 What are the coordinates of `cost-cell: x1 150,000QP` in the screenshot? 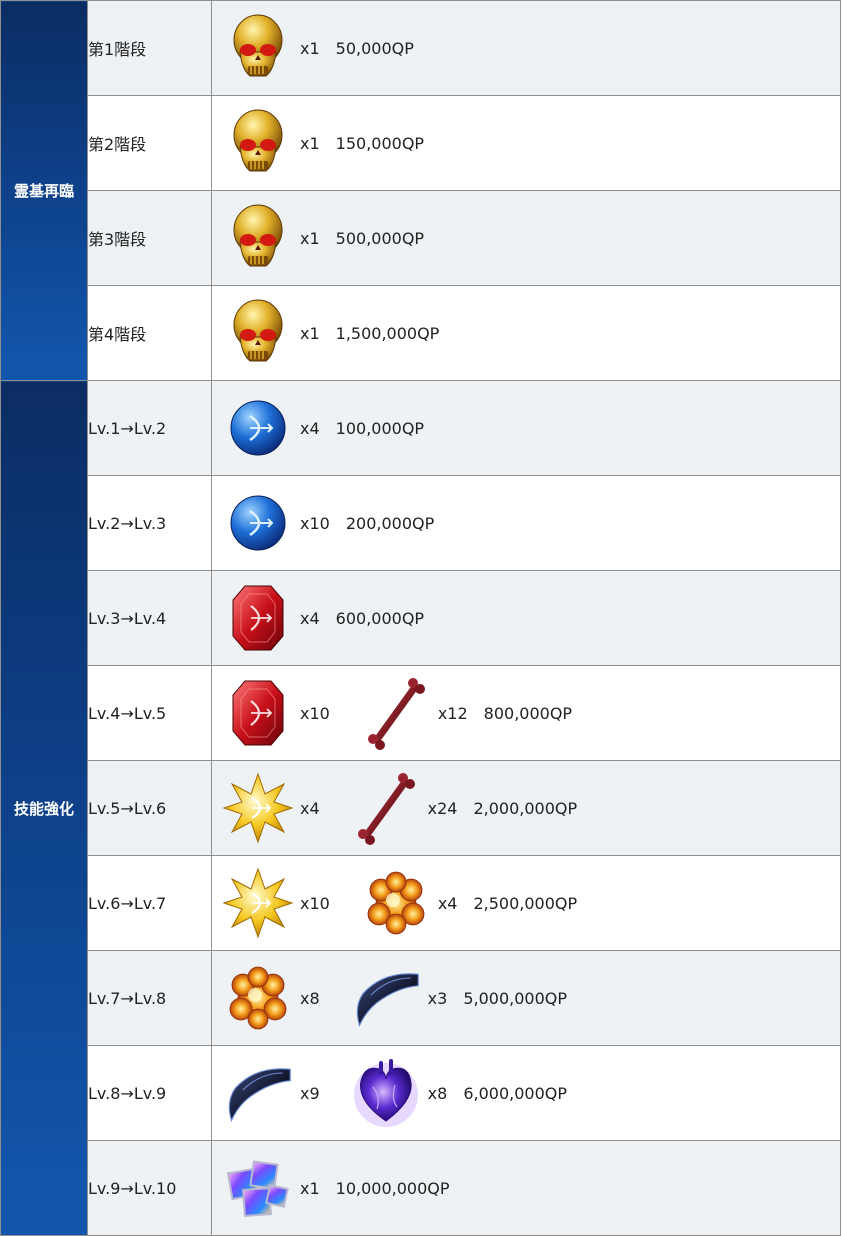 It's located at (526, 143).